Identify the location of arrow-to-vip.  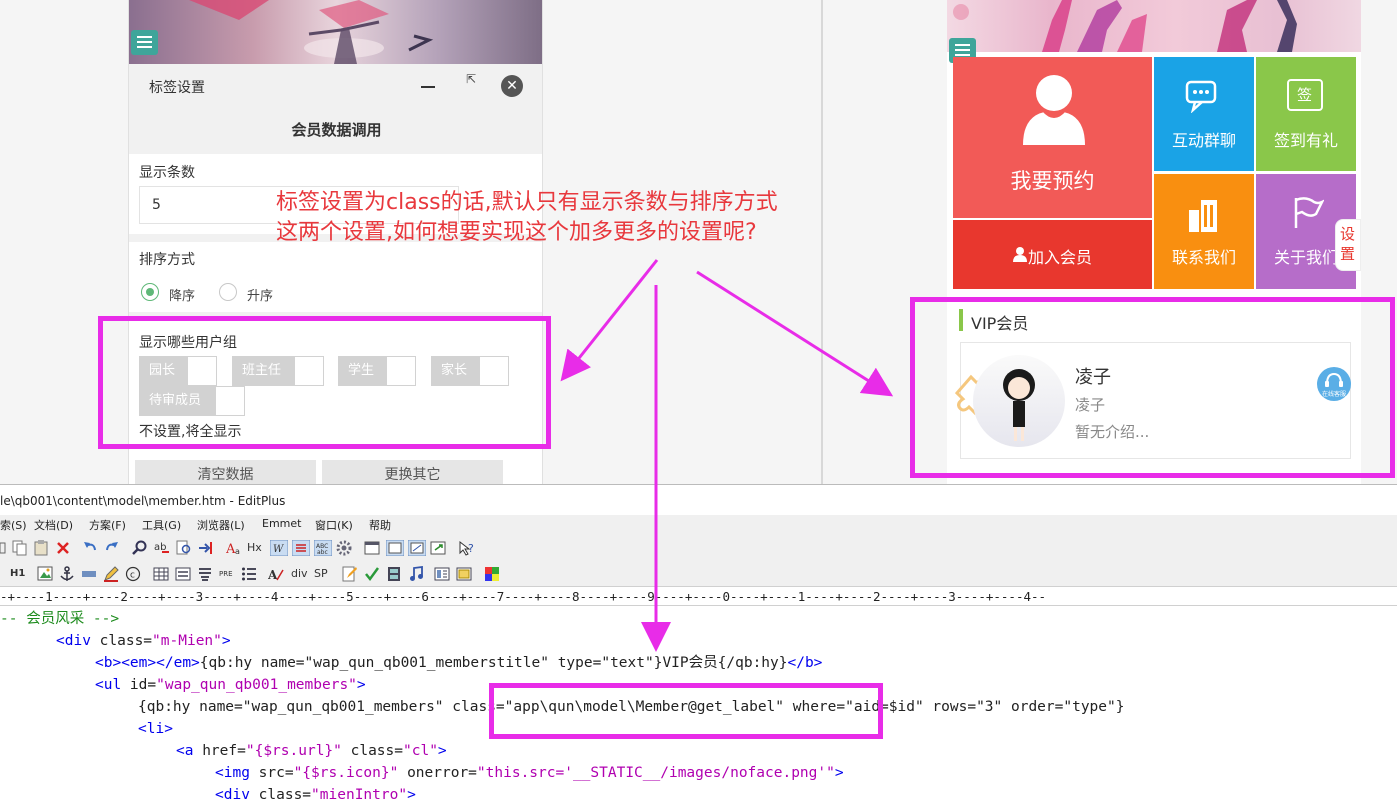
(795, 333).